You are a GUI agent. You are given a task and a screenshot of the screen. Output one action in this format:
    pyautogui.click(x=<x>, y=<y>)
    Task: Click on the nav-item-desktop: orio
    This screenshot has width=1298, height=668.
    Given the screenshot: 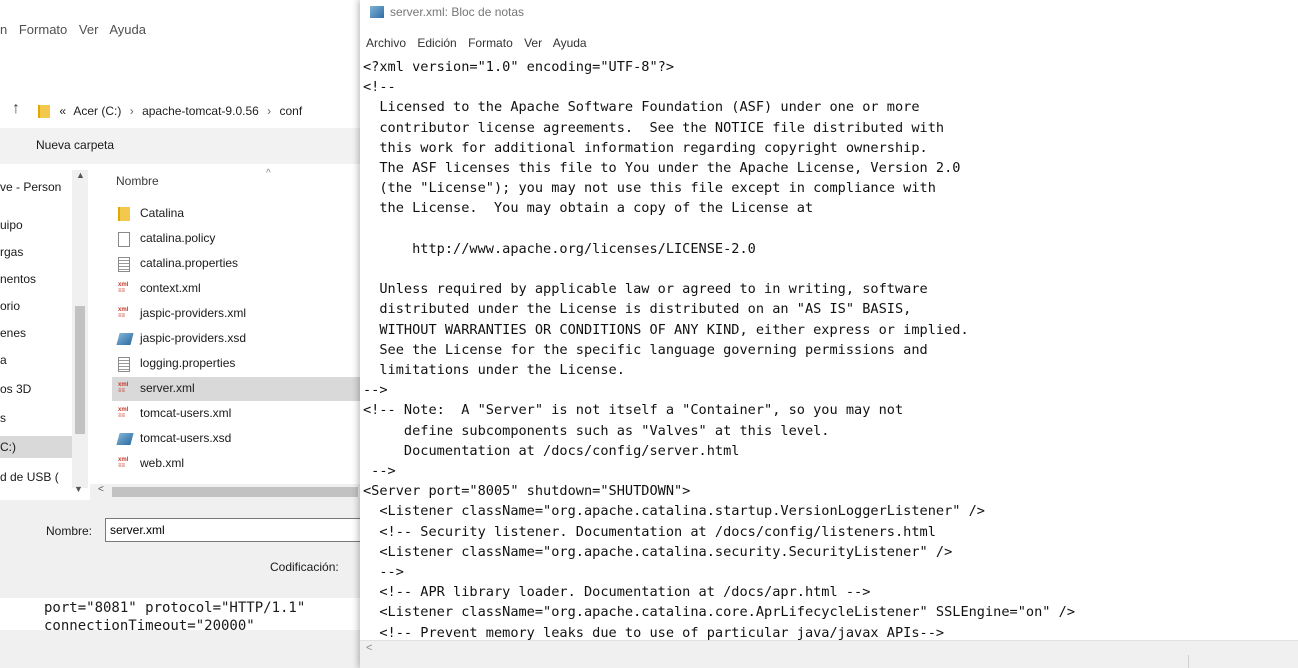 What is the action you would take?
    pyautogui.click(x=36, y=306)
    